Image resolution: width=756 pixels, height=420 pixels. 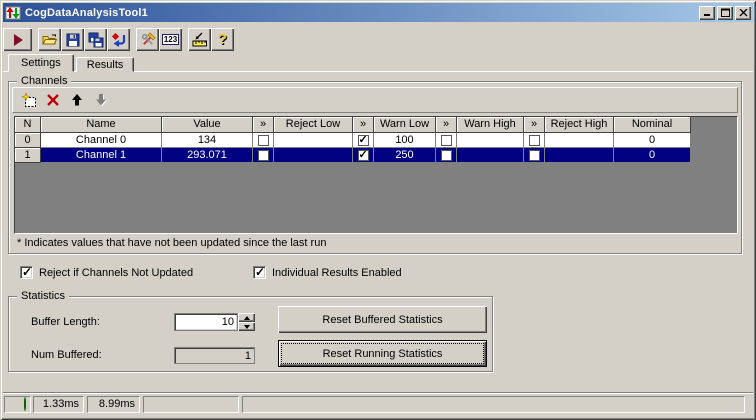 I want to click on tab-strip: Settings Results, so click(x=71, y=63).